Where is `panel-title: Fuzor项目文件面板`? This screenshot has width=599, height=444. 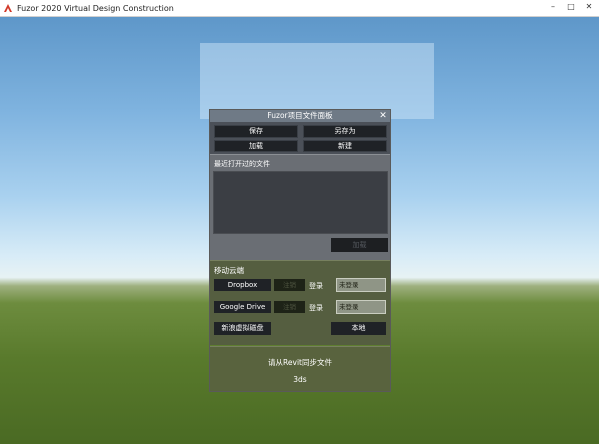 panel-title: Fuzor项目文件面板 is located at coordinates (300, 115).